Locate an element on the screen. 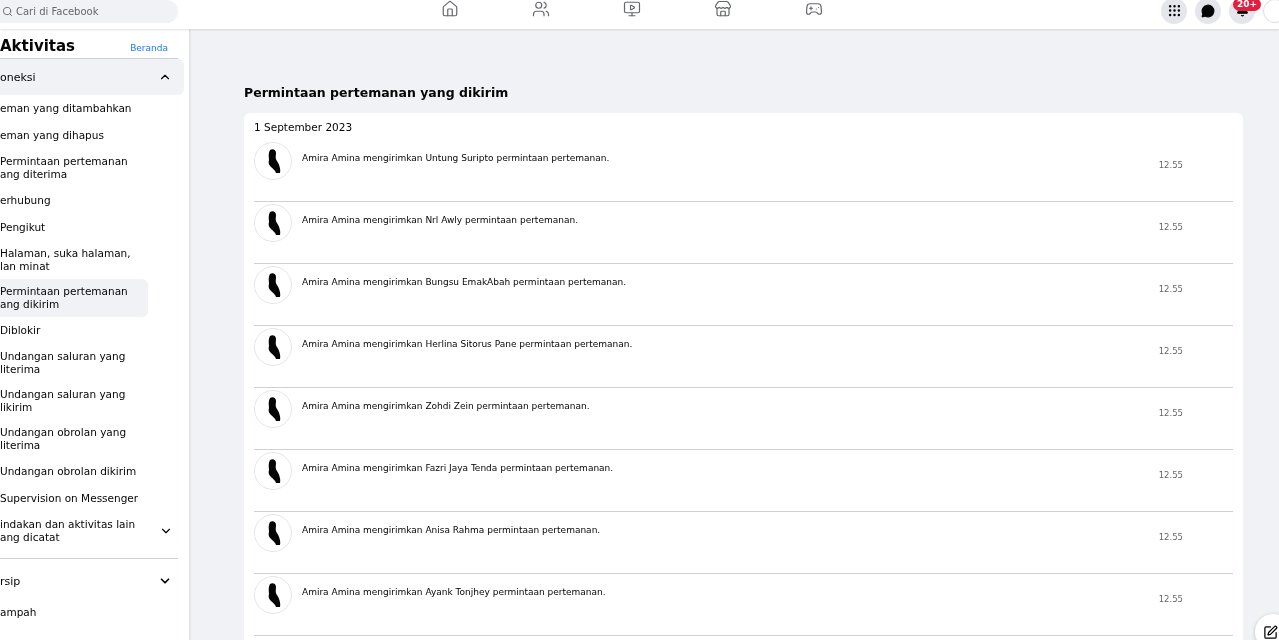 The image size is (1279, 640). sidebar-title: Aktivitas is located at coordinates (38, 46).